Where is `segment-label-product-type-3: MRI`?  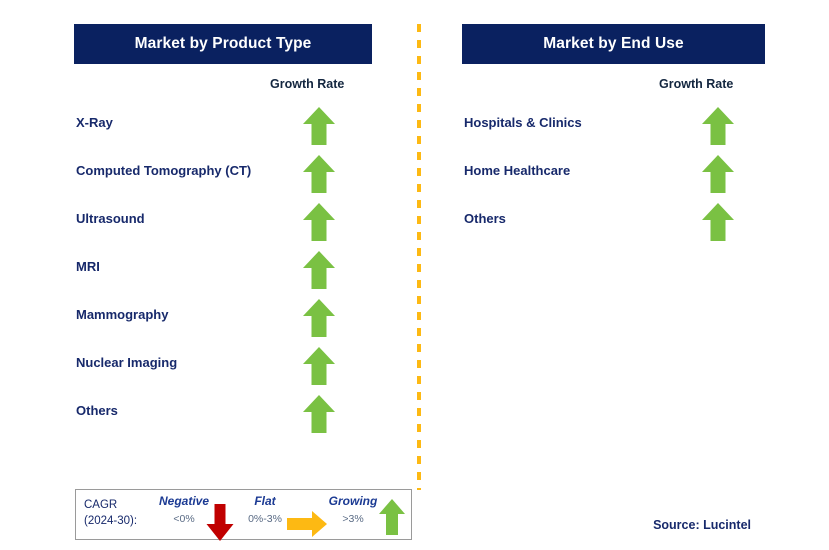 segment-label-product-type-3: MRI is located at coordinates (88, 266).